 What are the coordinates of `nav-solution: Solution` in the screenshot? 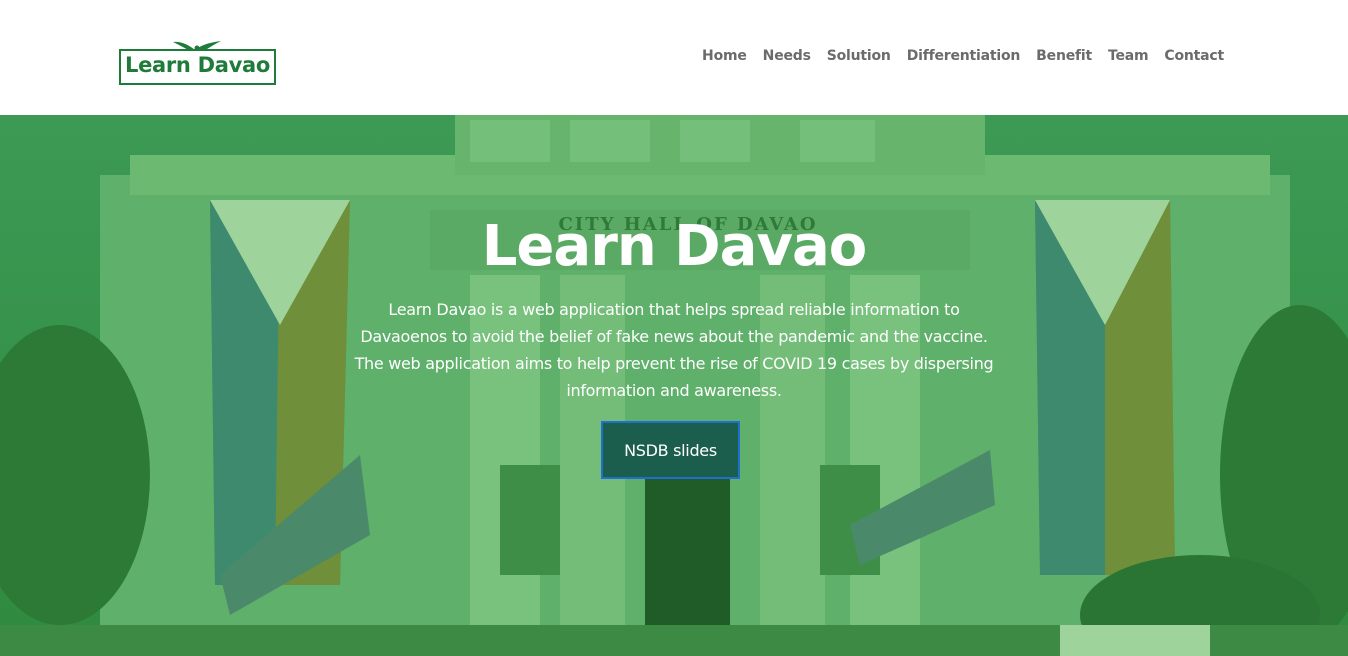 It's located at (859, 56).